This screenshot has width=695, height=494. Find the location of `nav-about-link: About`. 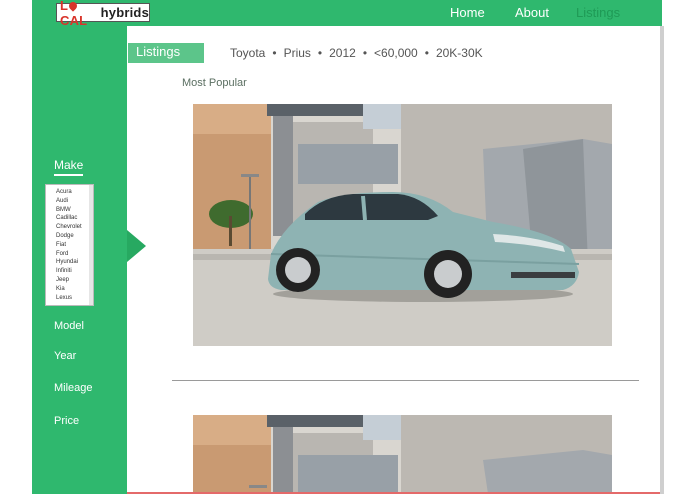

nav-about-link: About is located at coordinates (532, 12).